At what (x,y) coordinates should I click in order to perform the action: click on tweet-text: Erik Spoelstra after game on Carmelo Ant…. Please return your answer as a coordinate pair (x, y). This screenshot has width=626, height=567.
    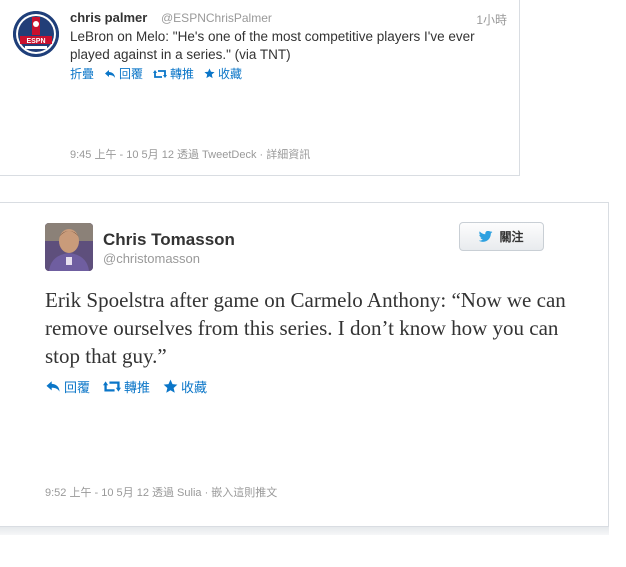
    Looking at the image, I should click on (305, 328).